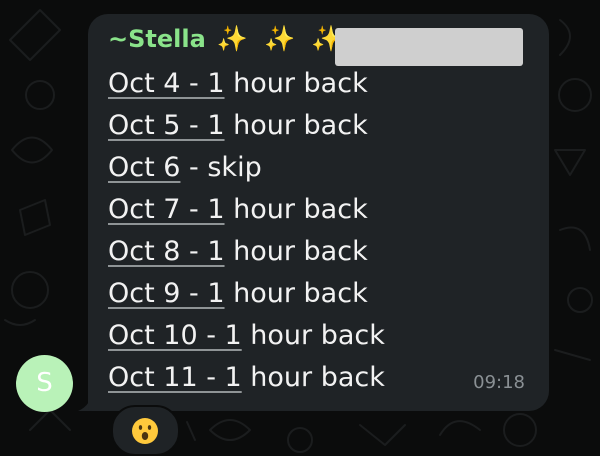 Image resolution: width=600 pixels, height=456 pixels. I want to click on date-link: Oct 9 - 1, so click(166, 293).